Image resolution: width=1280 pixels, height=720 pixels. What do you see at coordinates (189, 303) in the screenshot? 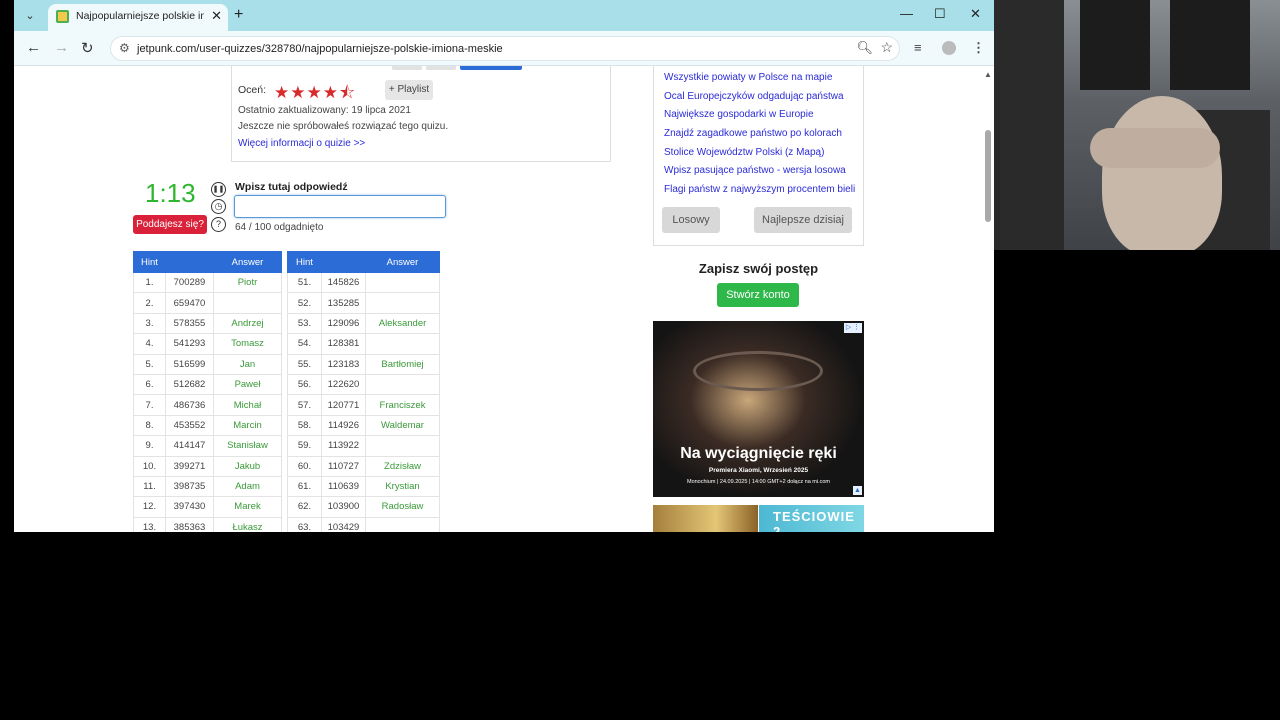
I see `cell-count: 659470` at bounding box center [189, 303].